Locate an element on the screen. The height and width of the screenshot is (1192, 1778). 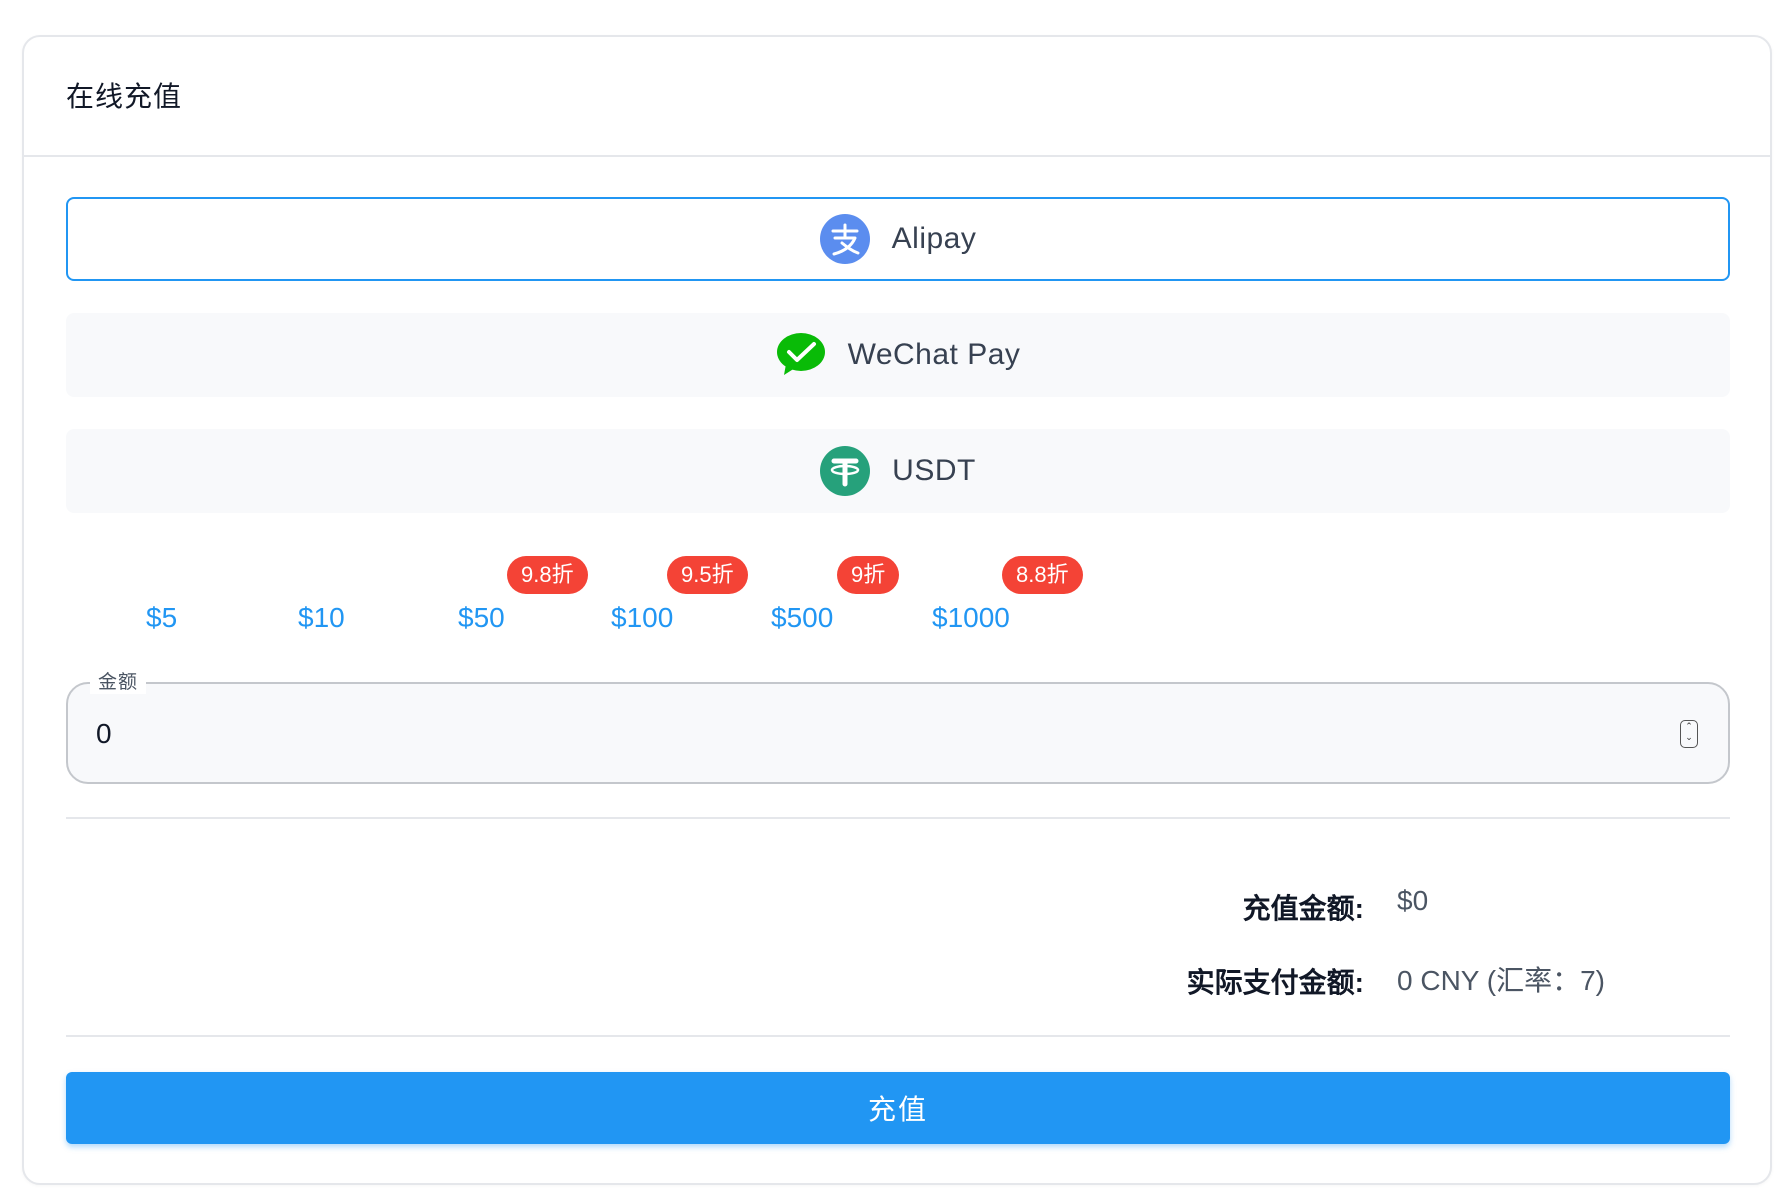
payment-option-label: Alipay is located at coordinates (934, 238).